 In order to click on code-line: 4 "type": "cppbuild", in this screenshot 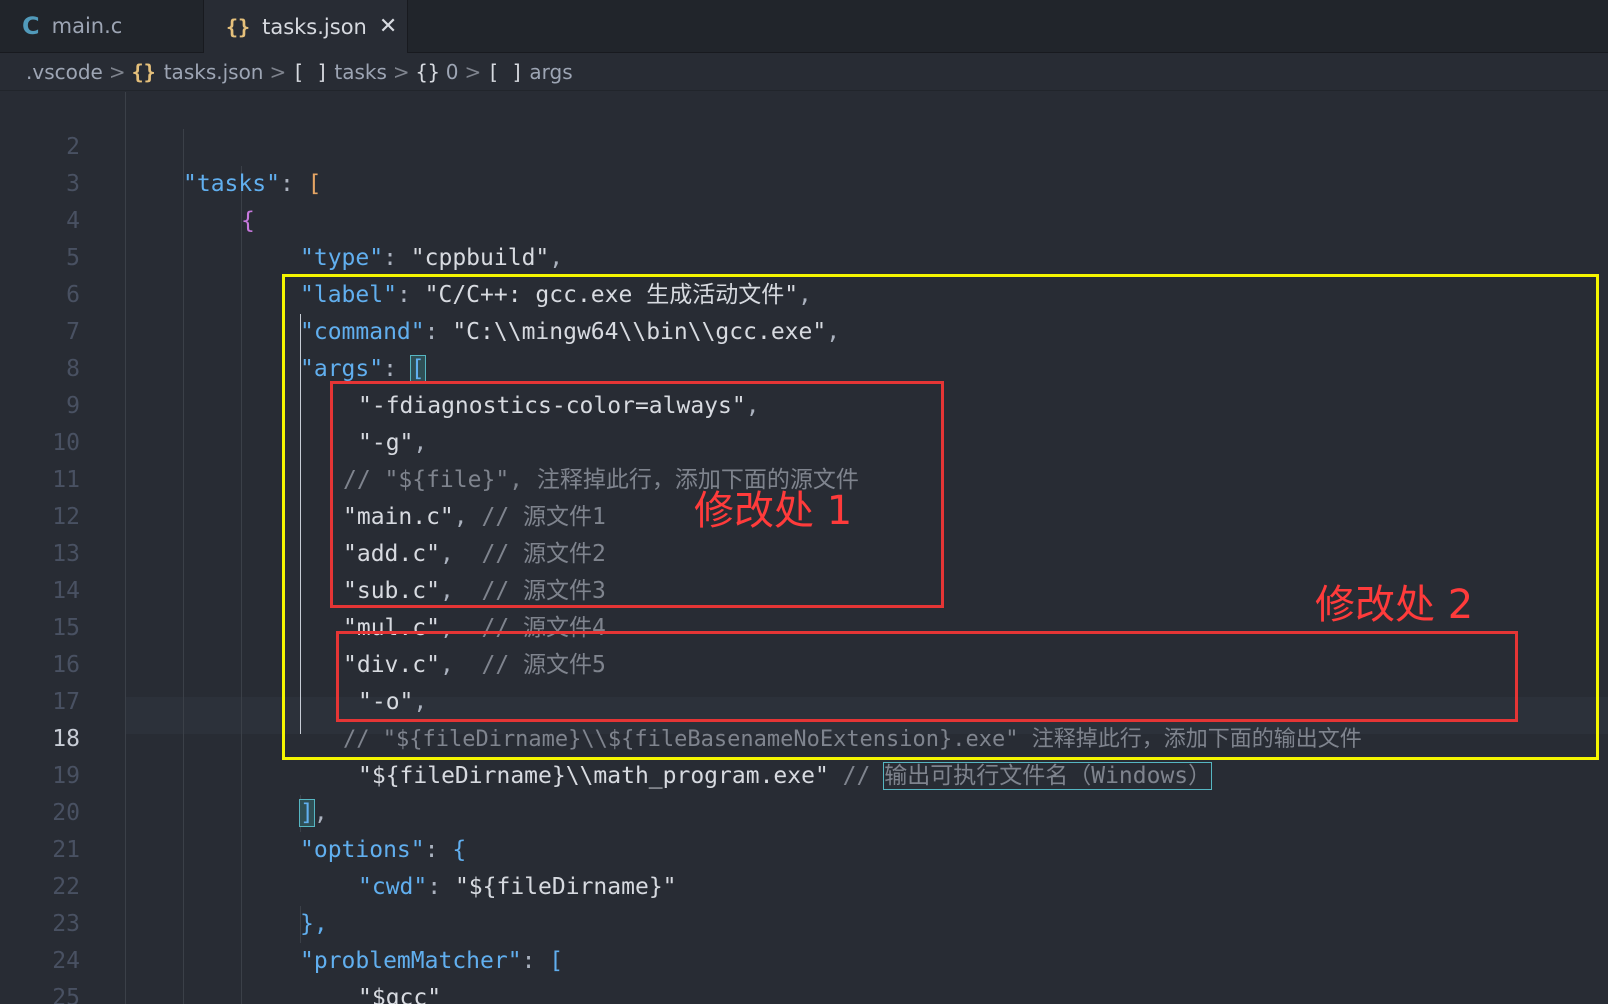, I will do `click(804, 218)`.